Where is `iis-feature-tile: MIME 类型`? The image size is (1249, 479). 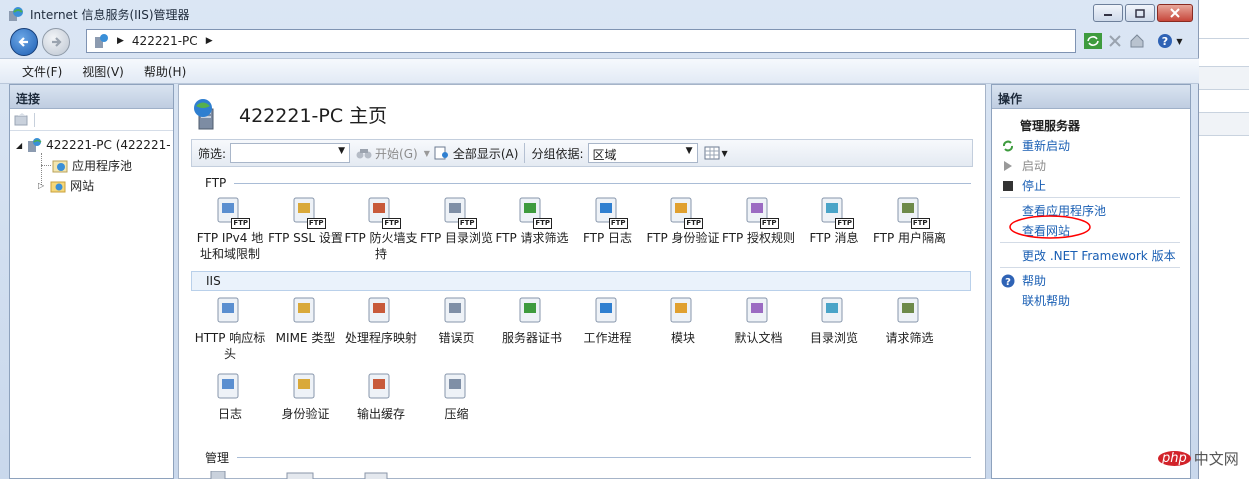
iis-feature-tile: MIME 类型 is located at coordinates (306, 320).